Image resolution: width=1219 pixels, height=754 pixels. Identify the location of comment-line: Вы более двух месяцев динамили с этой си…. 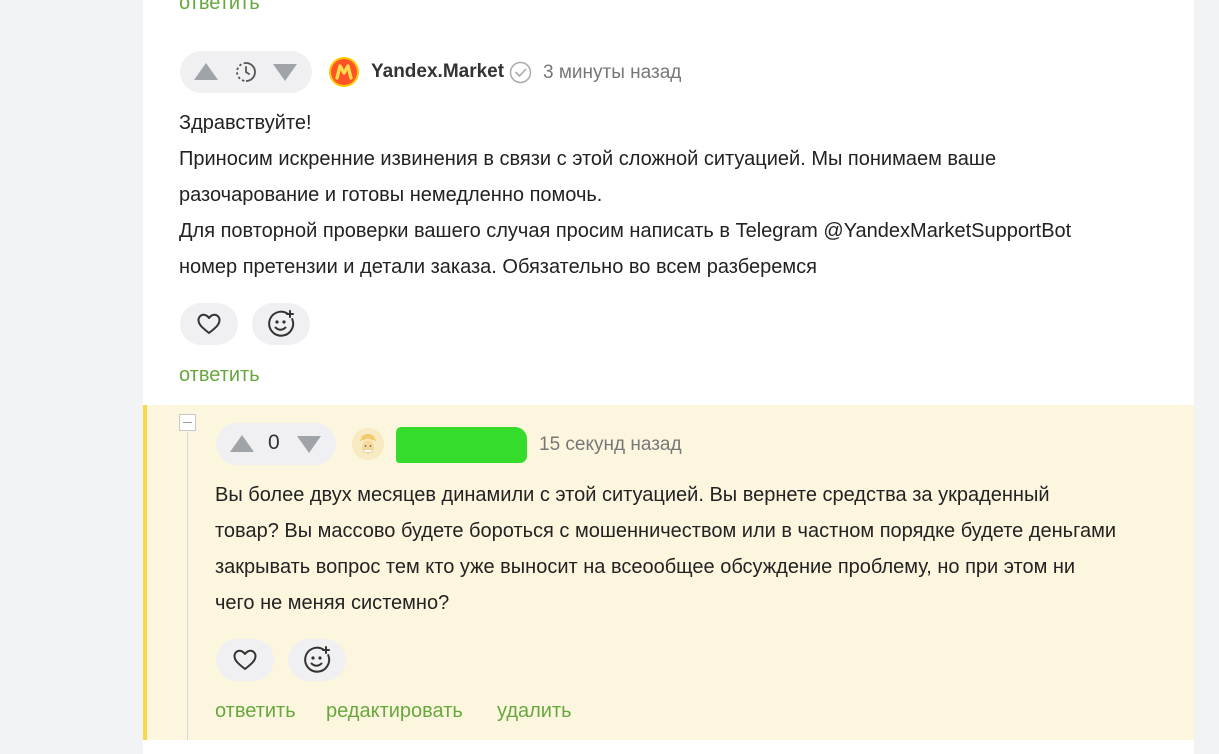
(632, 495).